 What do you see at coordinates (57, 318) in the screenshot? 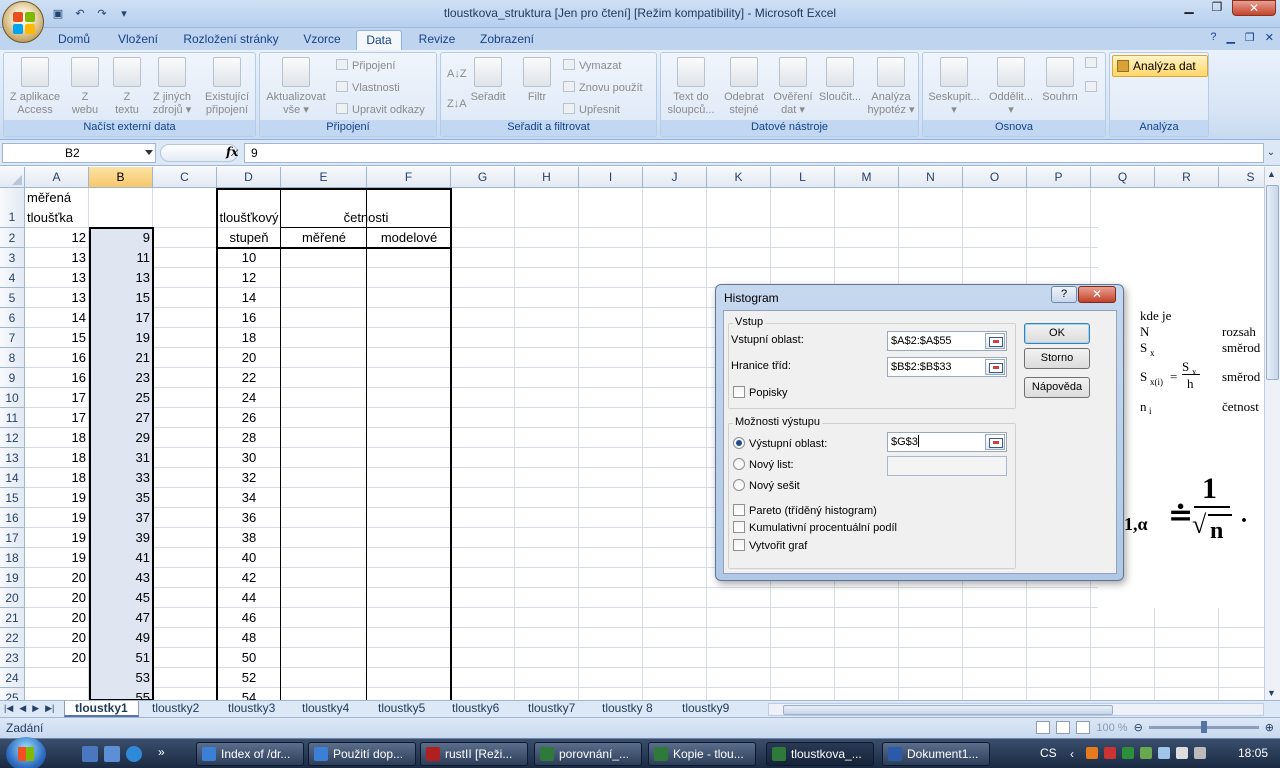
I see `cell-a: 14` at bounding box center [57, 318].